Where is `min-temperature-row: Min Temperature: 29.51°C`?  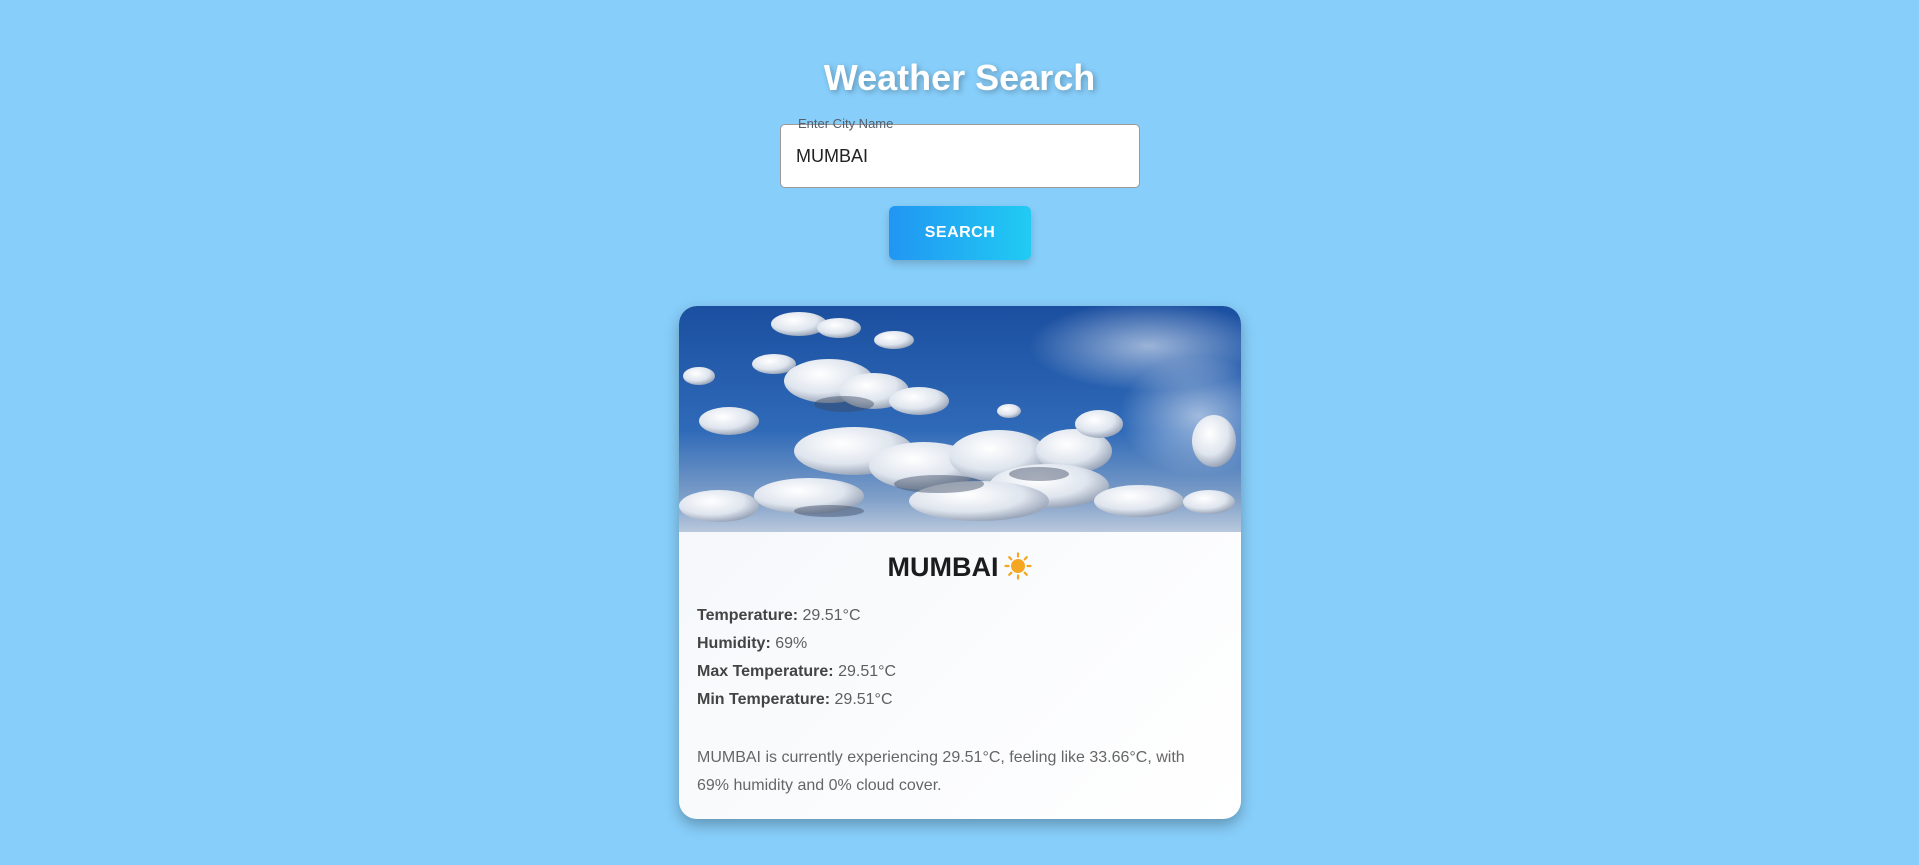
min-temperature-row: Min Temperature: 29.51°C is located at coordinates (957, 704).